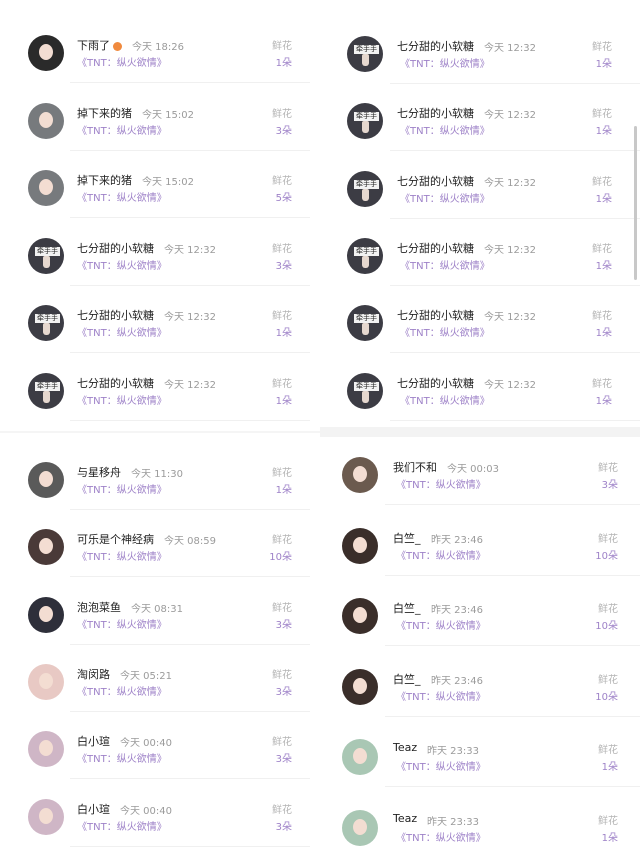  Describe the element at coordinates (115, 539) in the screenshot. I see `user-name: 可乐是个神经病` at that location.